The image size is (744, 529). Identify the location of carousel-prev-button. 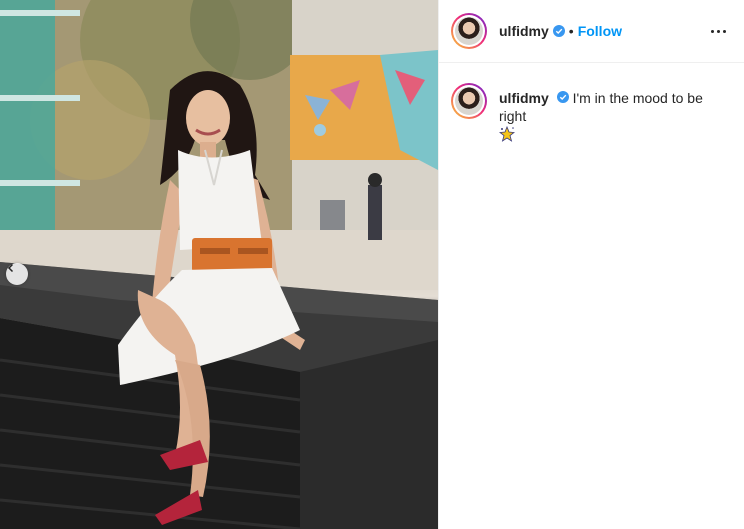
(17, 274).